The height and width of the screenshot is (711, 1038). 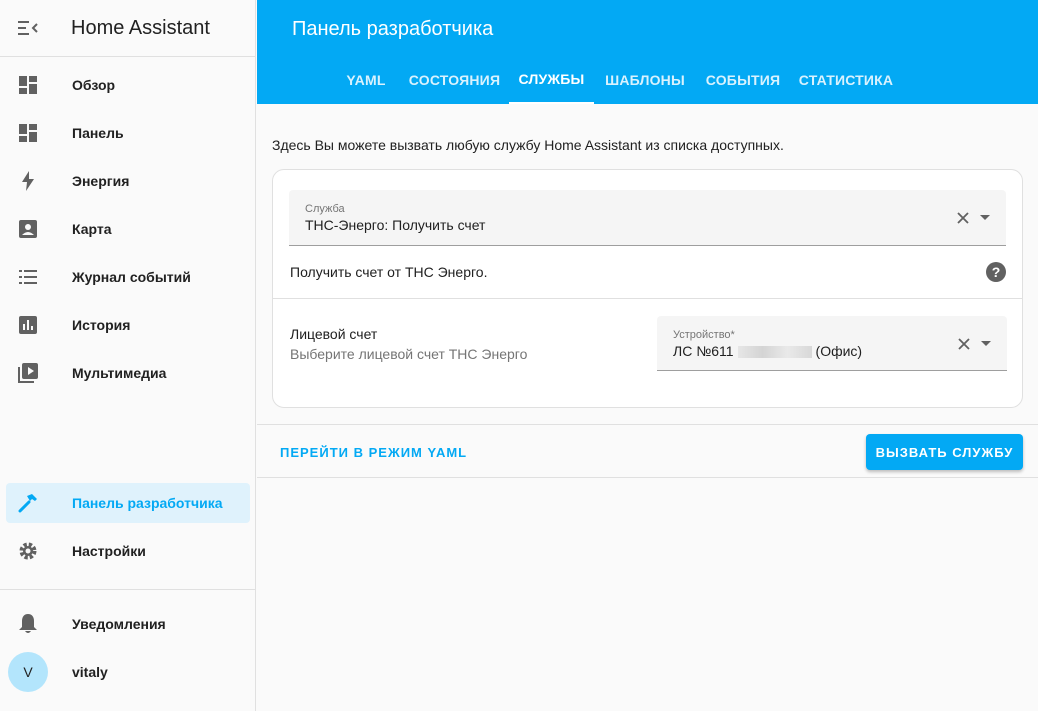 I want to click on device-picker-value: ЛС №611 (Офис), so click(x=767, y=351).